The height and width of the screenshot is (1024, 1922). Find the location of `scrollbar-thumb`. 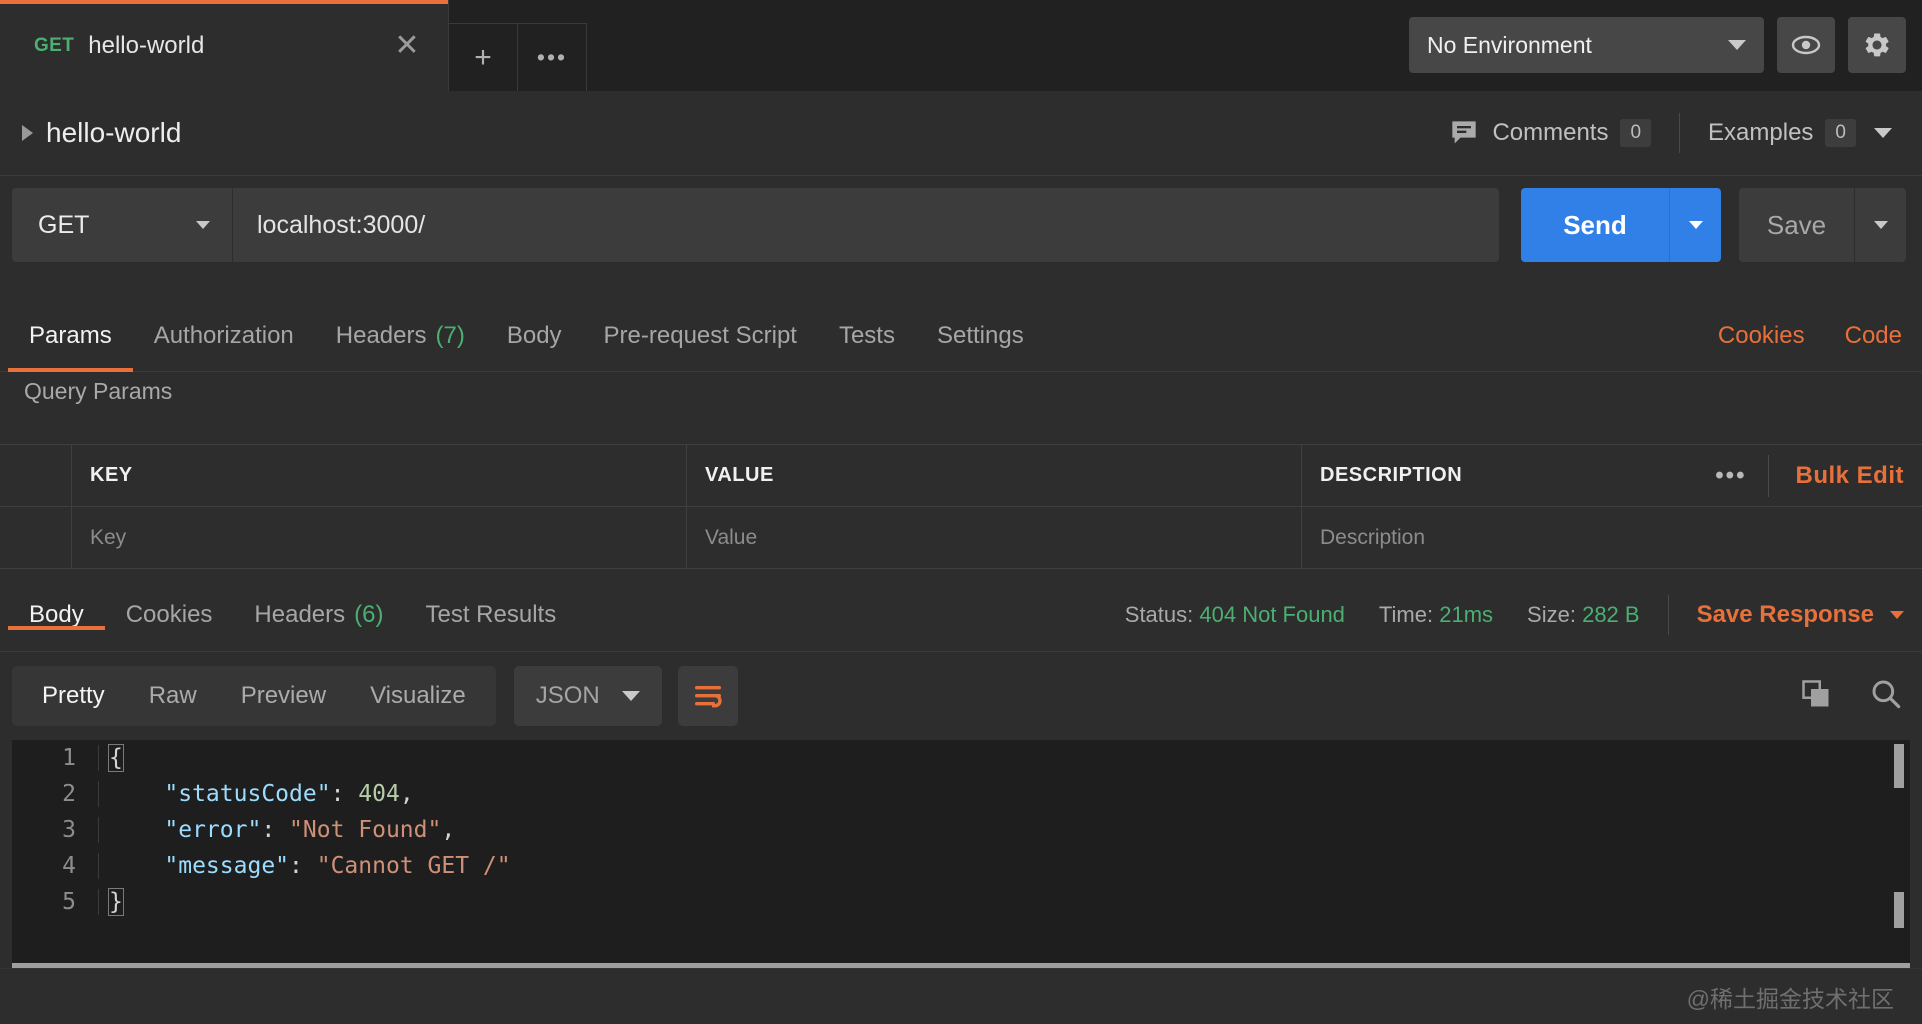

scrollbar-thumb is located at coordinates (1899, 766).